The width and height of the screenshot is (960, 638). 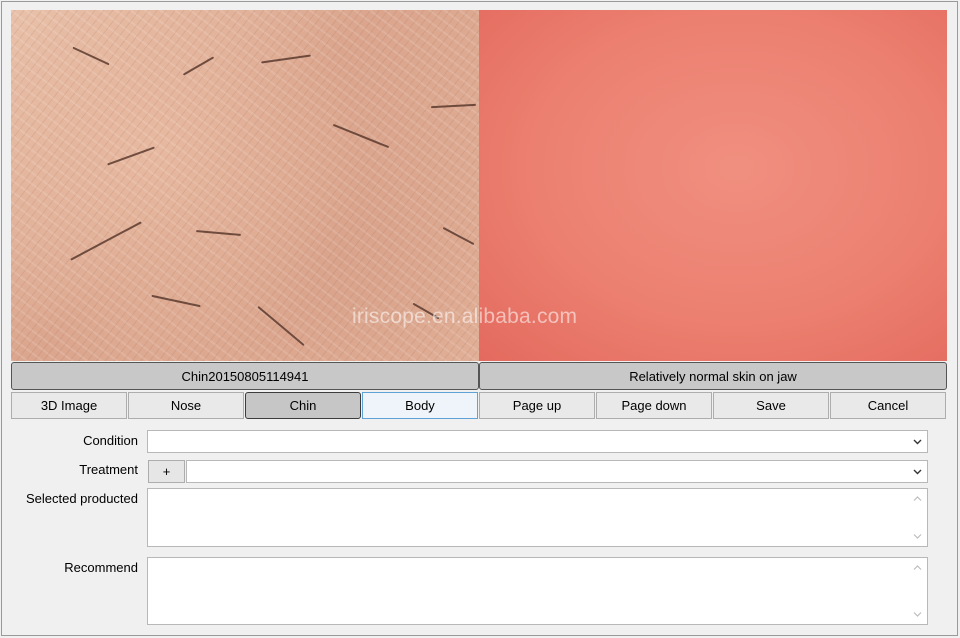 I want to click on page-up-button: Page up, so click(x=537, y=405).